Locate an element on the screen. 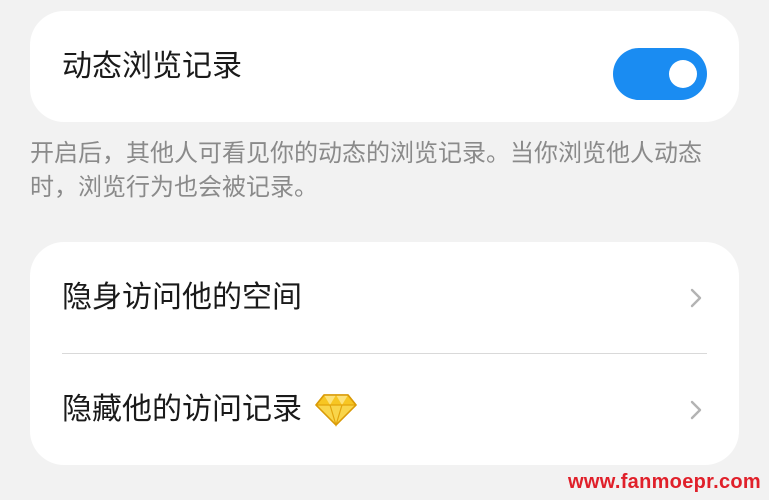  watermark-text: www.fanmoepr.com is located at coordinates (664, 482).